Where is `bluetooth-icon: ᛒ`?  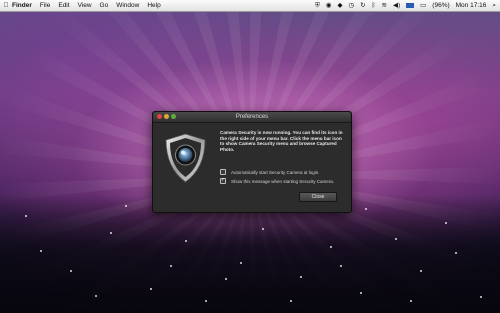
bluetooth-icon: ᛒ is located at coordinates (374, 5).